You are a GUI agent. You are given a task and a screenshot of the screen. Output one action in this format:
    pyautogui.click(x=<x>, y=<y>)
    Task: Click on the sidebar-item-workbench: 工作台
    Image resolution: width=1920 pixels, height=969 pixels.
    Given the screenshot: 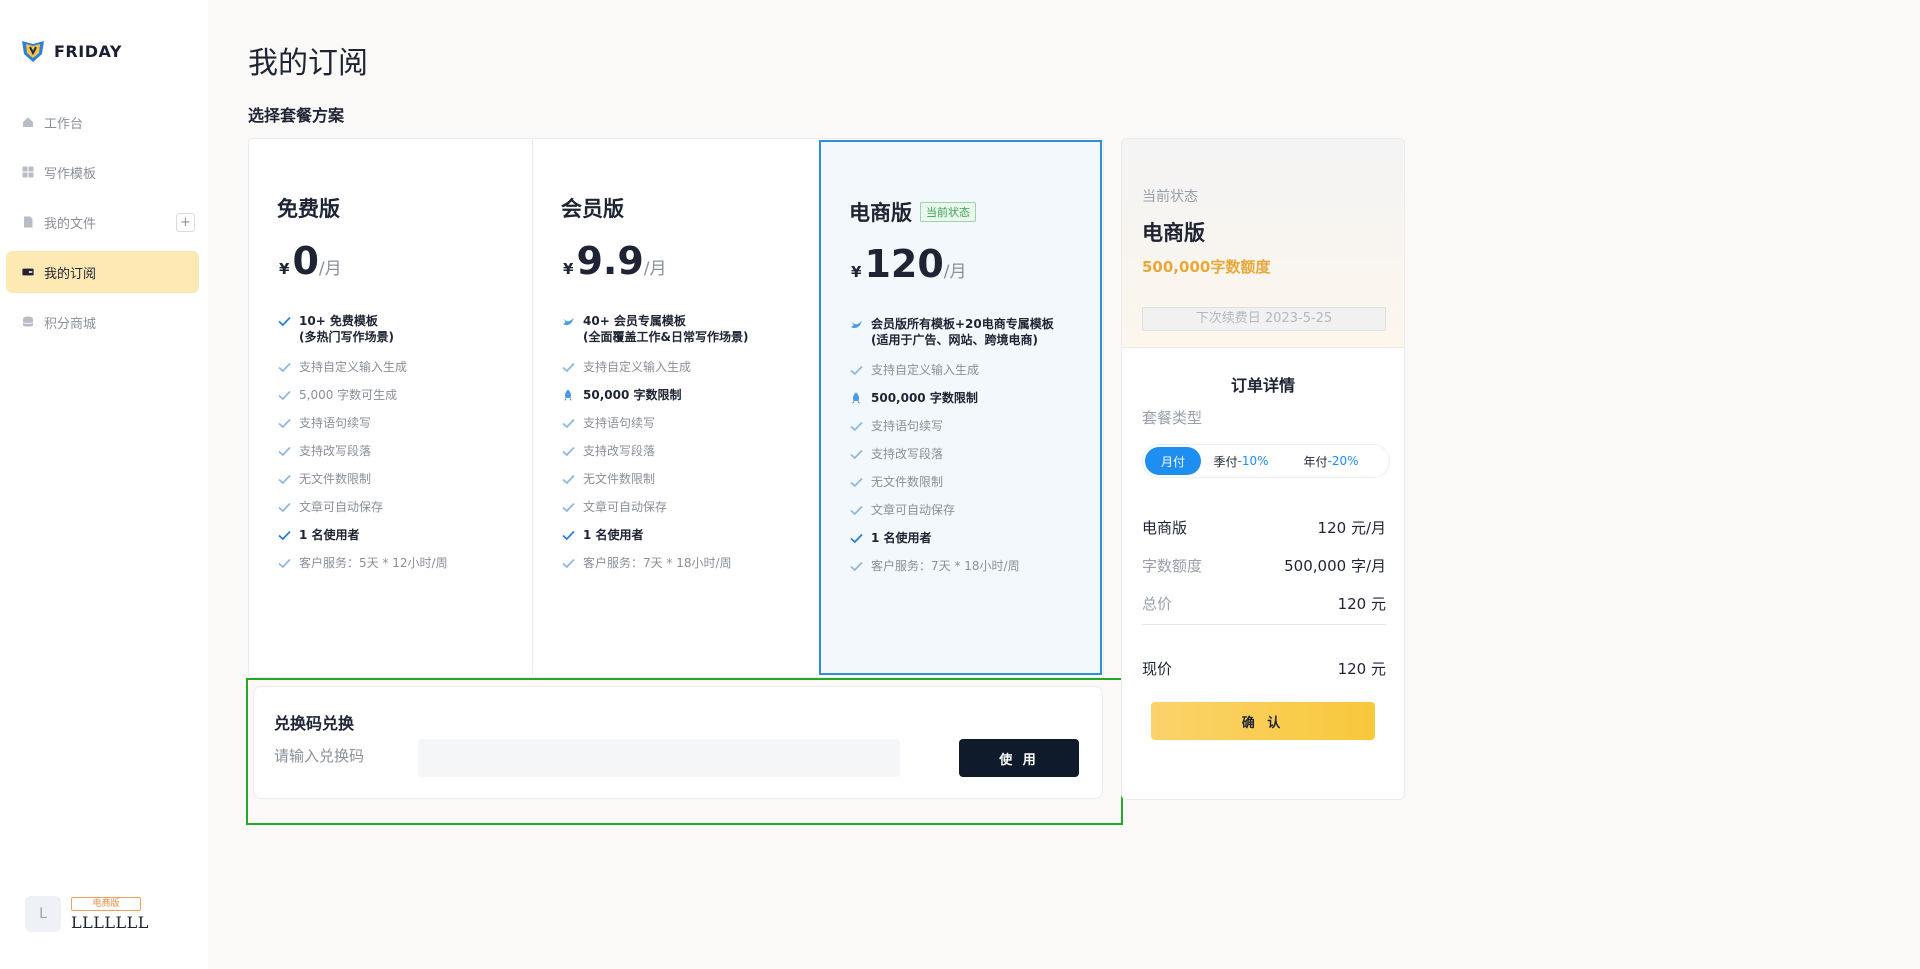 What is the action you would take?
    pyautogui.click(x=102, y=122)
    